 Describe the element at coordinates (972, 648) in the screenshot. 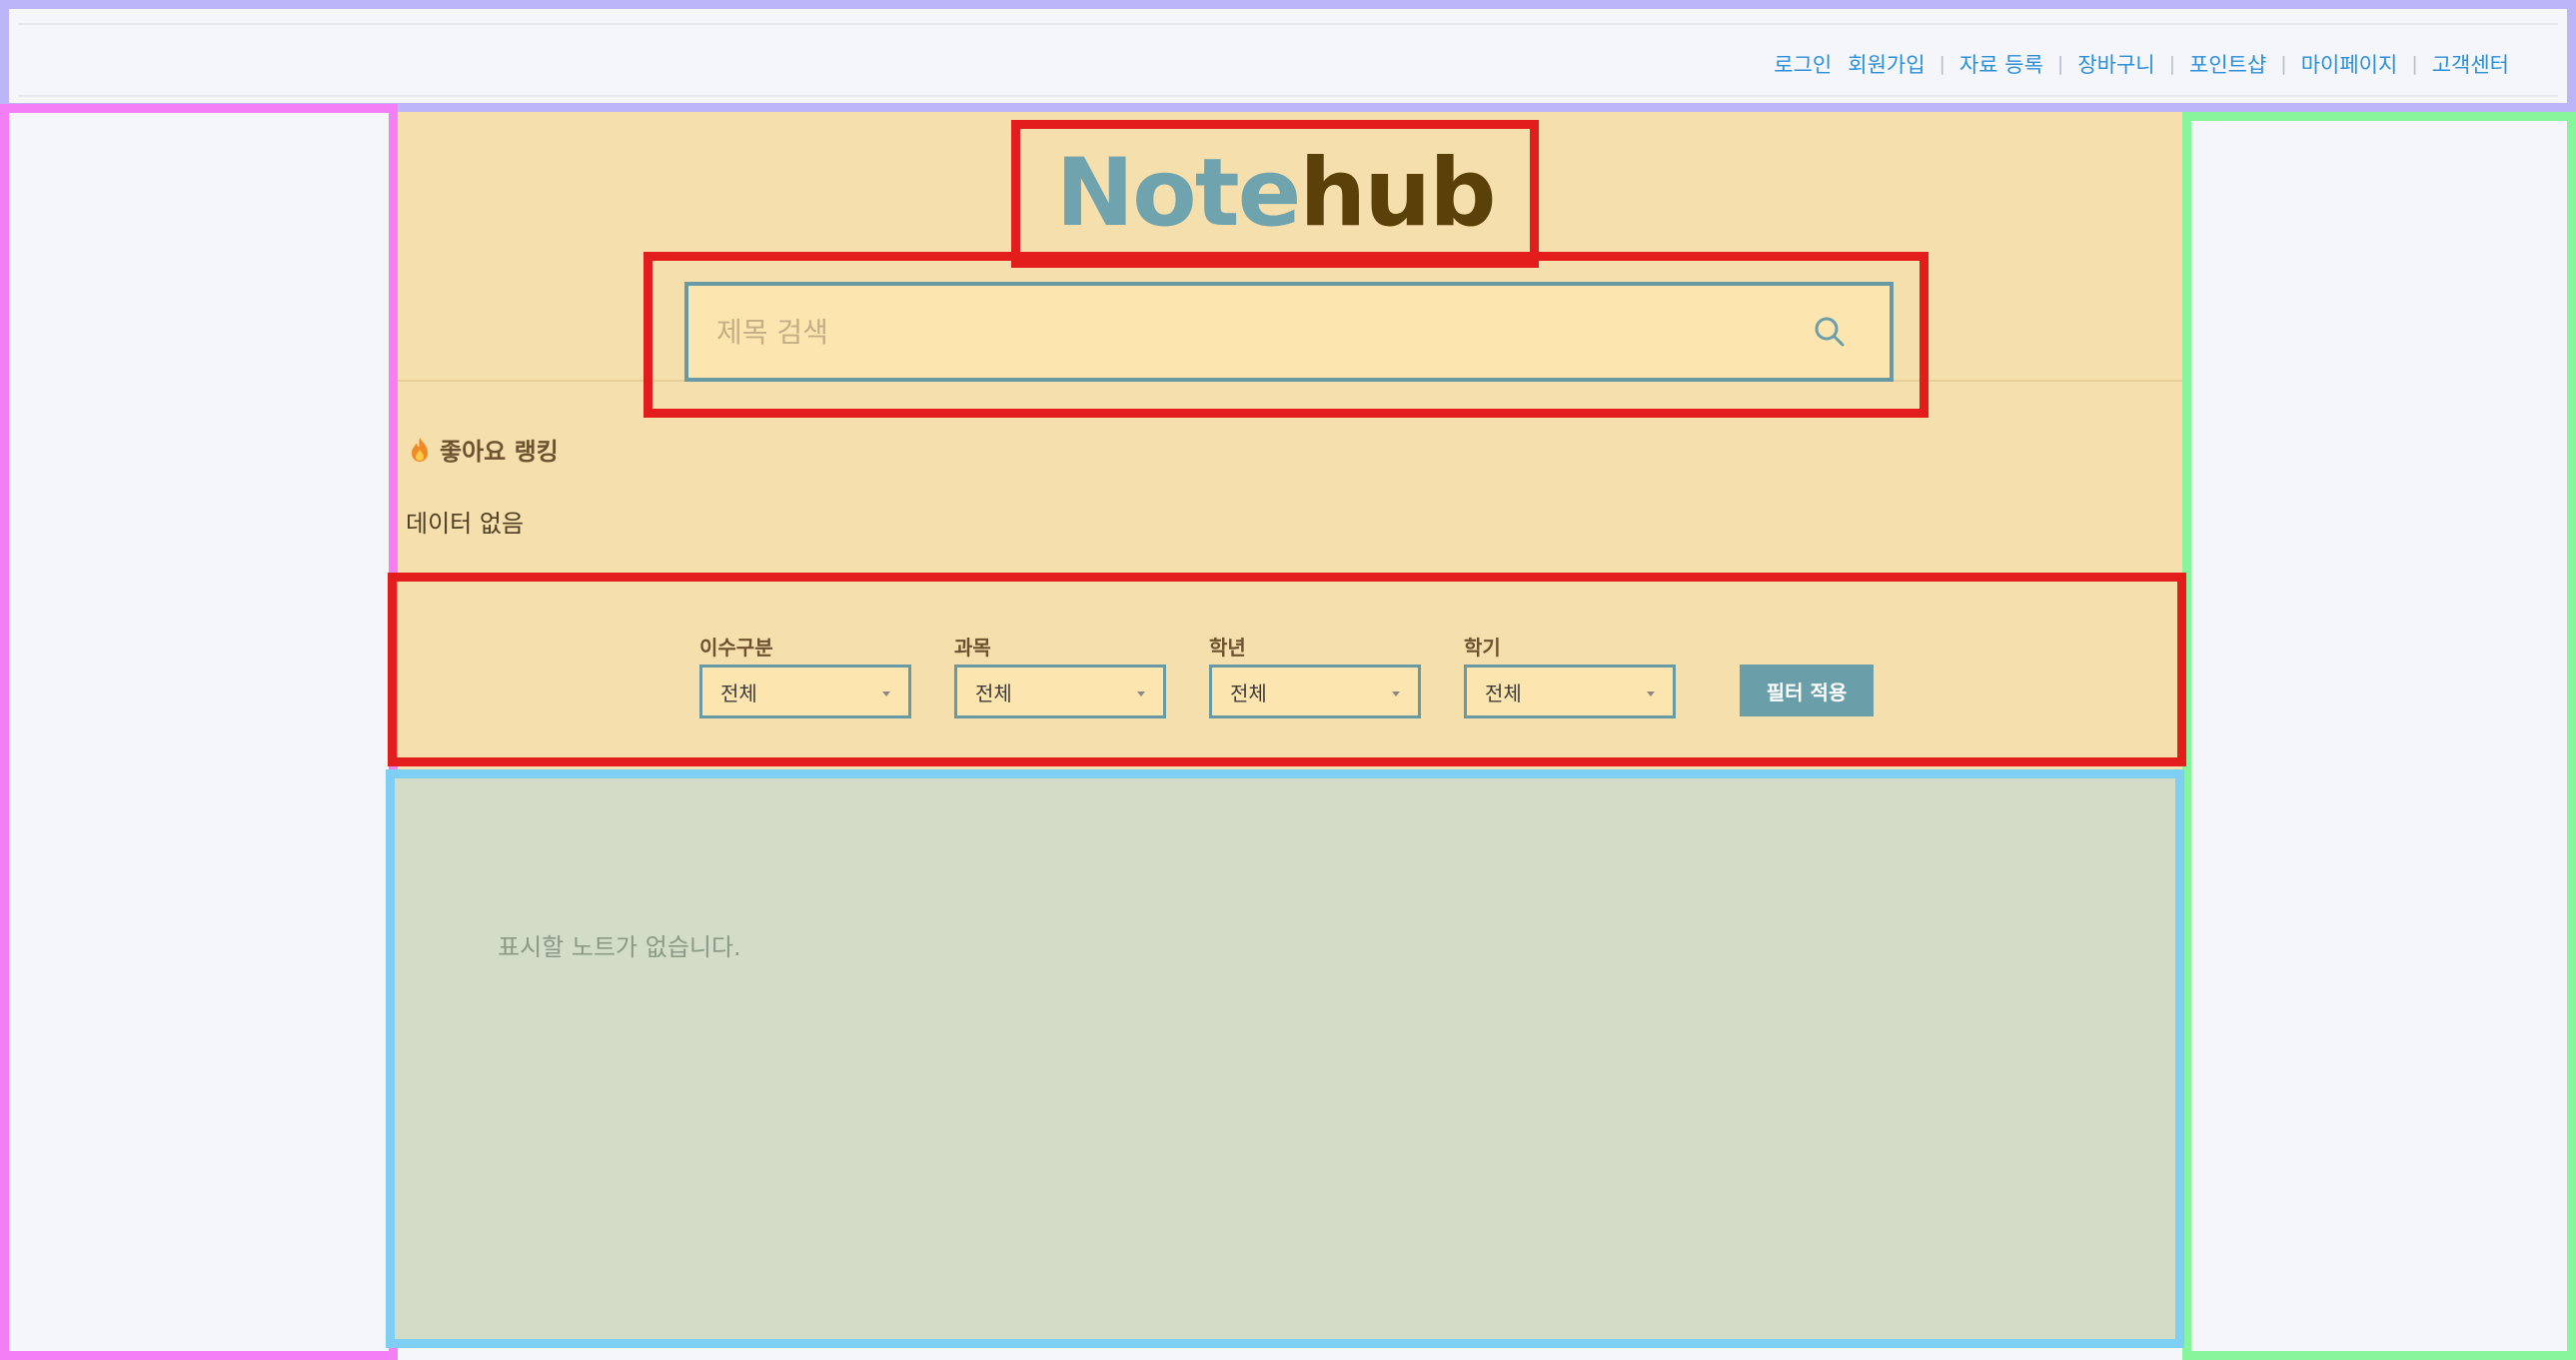

I see `filter-label: 과목` at that location.